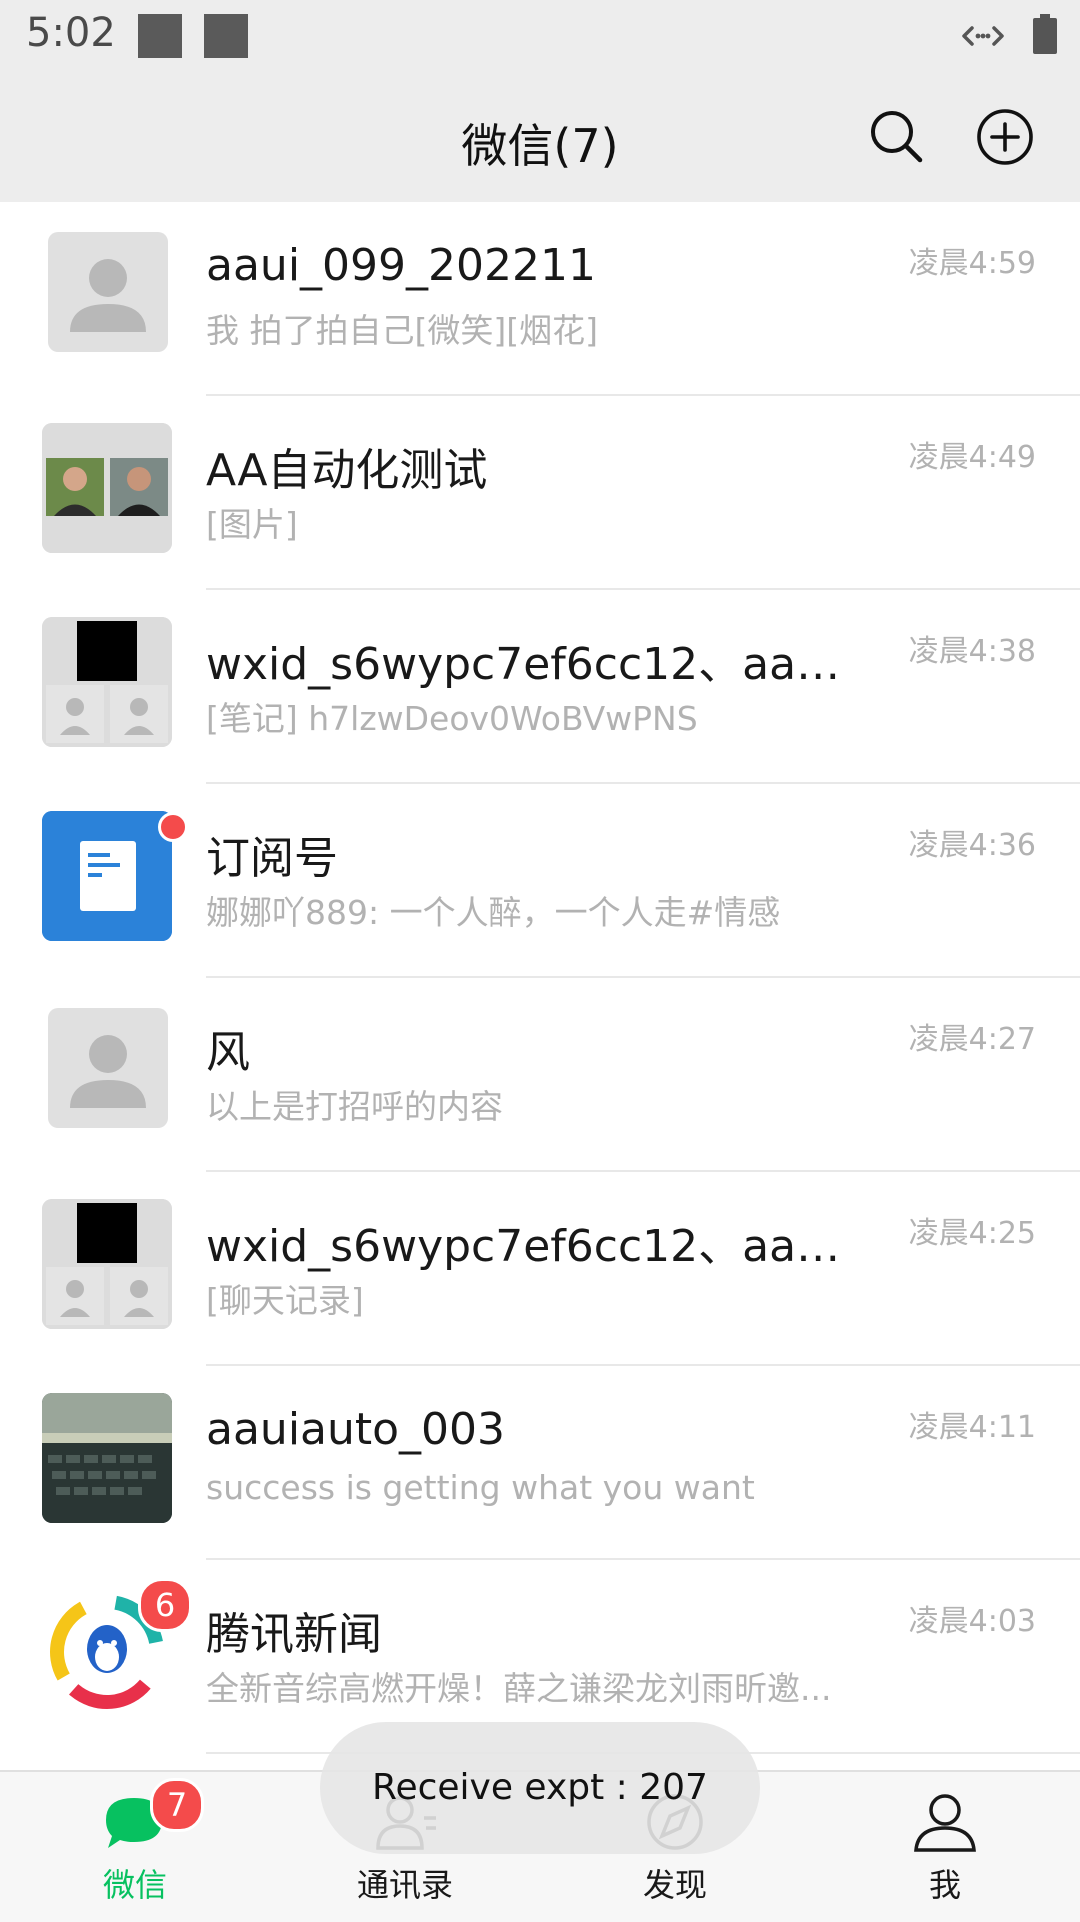 The width and height of the screenshot is (1080, 1922). I want to click on chat-last-message: success is getting what you want, so click(480, 1487).